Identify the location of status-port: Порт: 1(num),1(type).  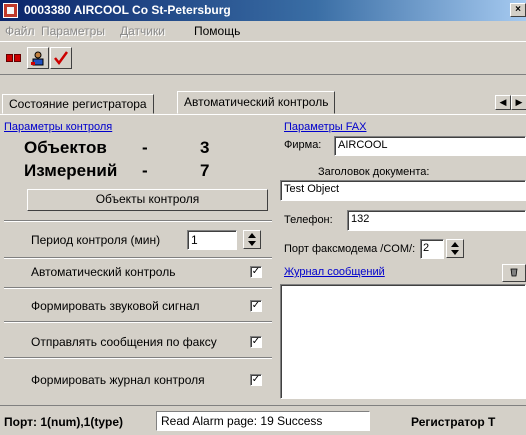
(64, 422).